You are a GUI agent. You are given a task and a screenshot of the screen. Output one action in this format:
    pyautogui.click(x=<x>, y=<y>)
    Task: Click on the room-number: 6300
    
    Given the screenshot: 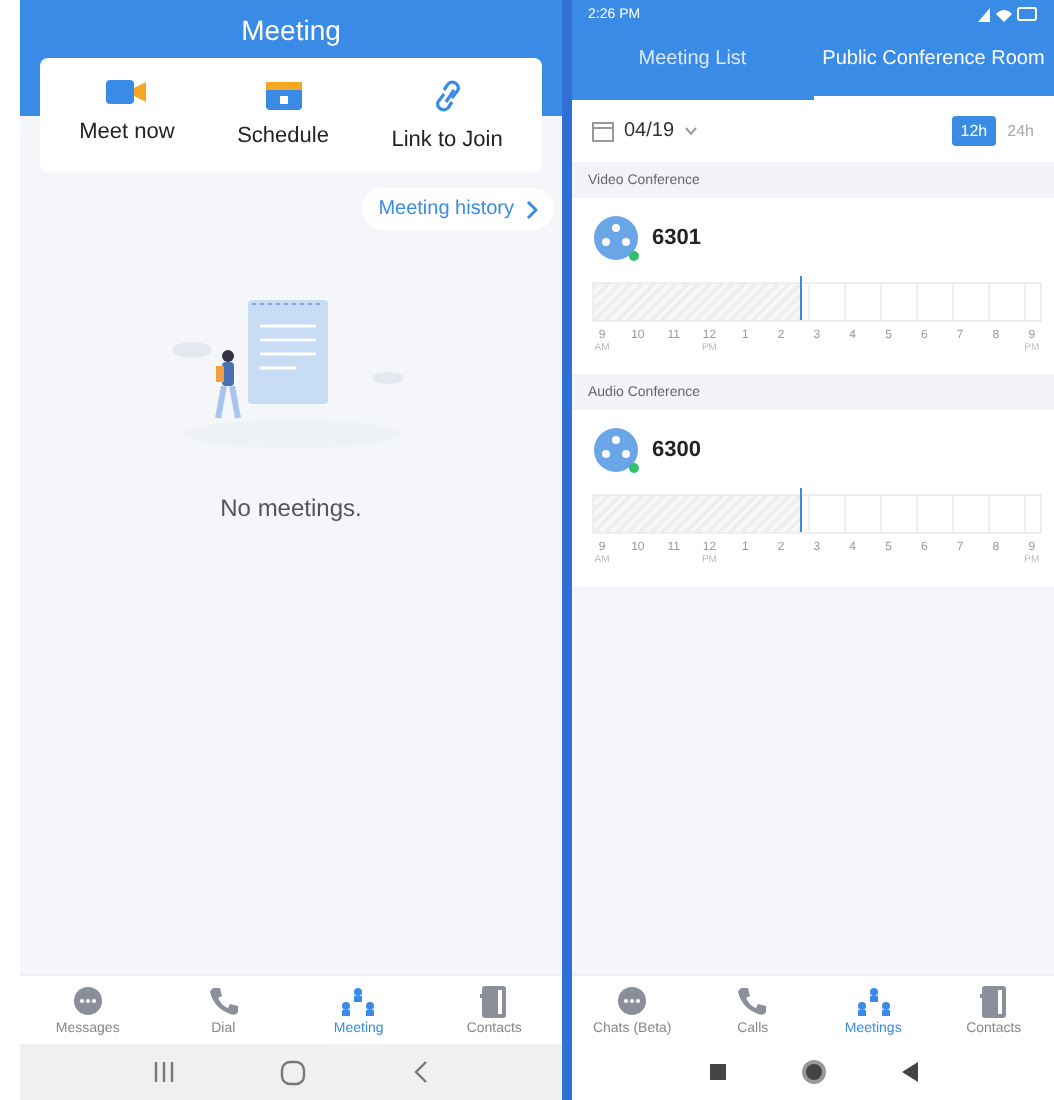 What is the action you would take?
    pyautogui.click(x=676, y=450)
    